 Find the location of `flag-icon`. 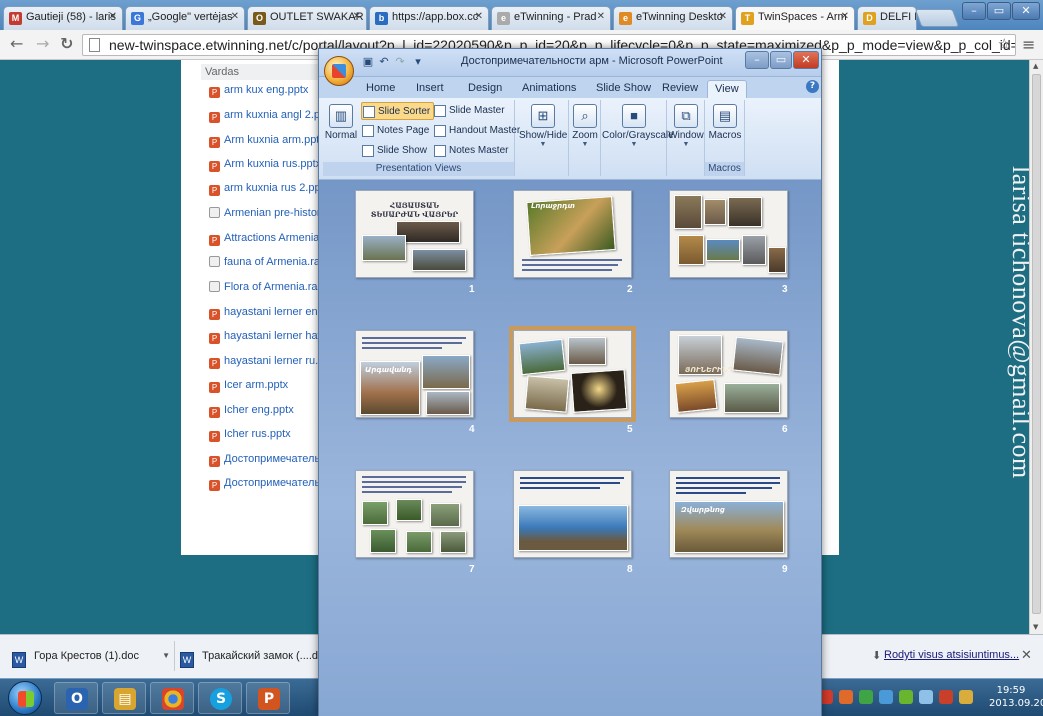

flag-icon is located at coordinates (946, 697).